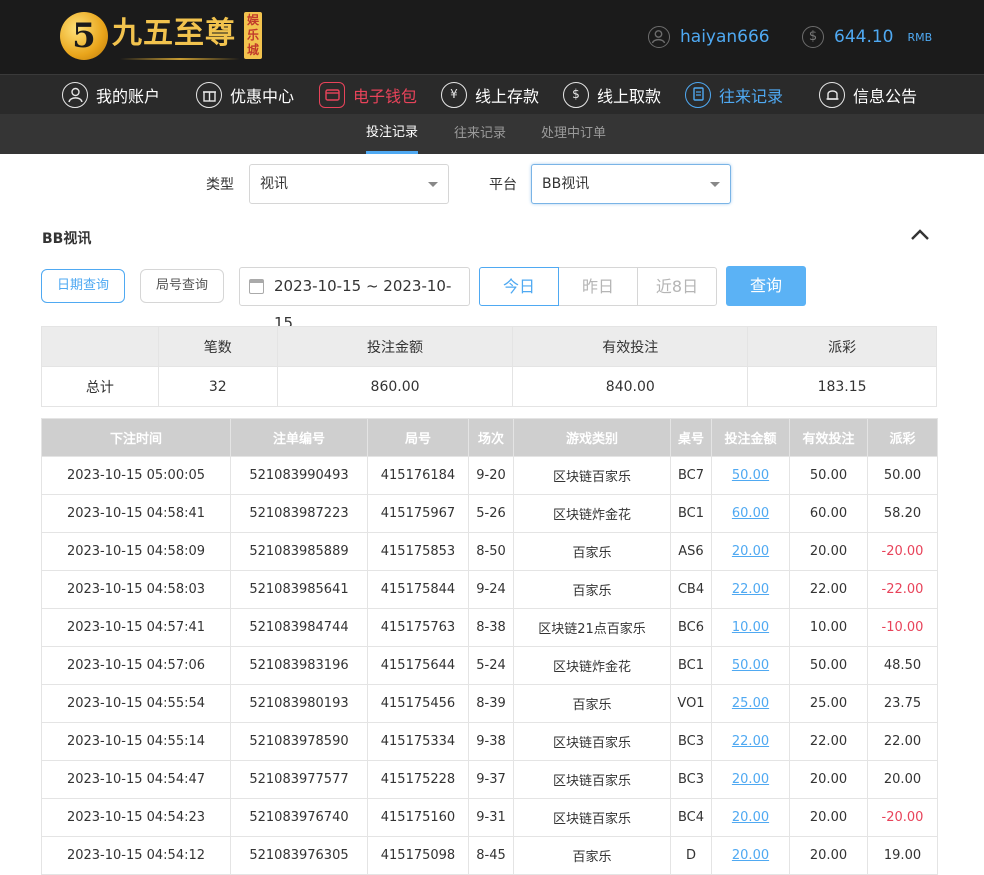 The width and height of the screenshot is (984, 875). Describe the element at coordinates (691, 779) in the screenshot. I see `col-table-cell: BC3` at that location.